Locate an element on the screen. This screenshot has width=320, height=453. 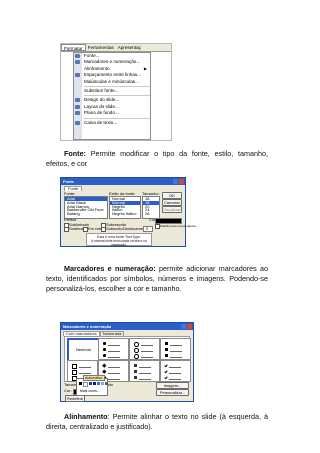
term-marcadores: Marcadores e numeração: is located at coordinates (110, 268).